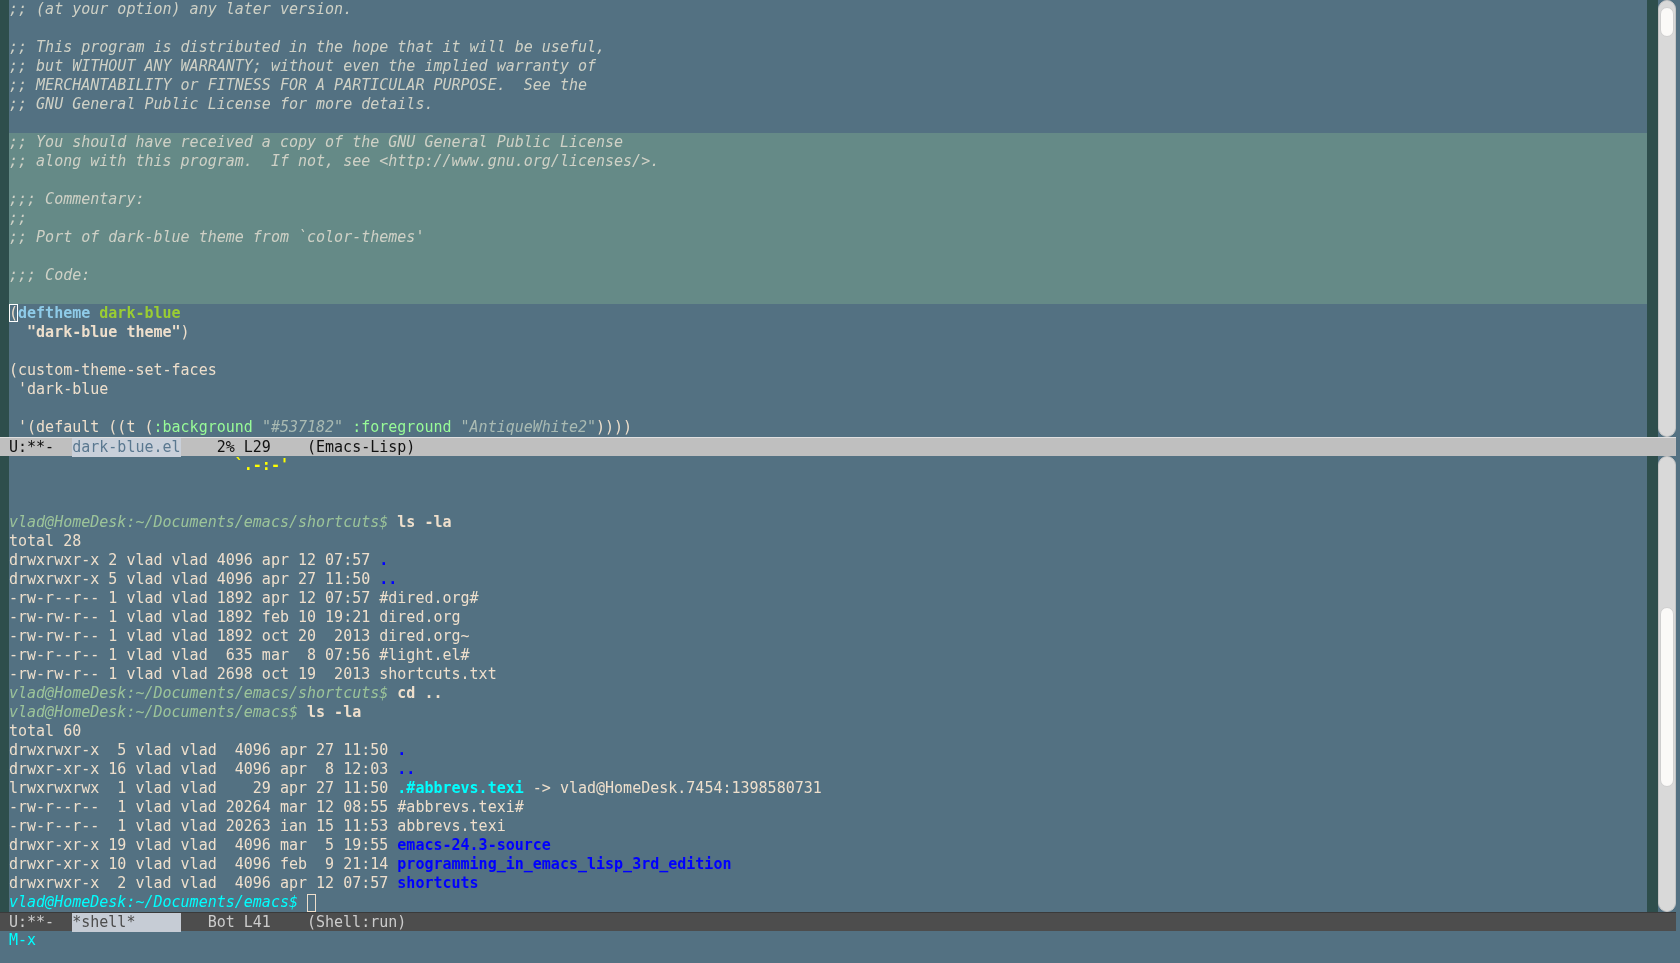  I want to click on code-line: ;; but WITHOUT ANY WARRANTY; without even the implied warranty of, so click(302, 66).